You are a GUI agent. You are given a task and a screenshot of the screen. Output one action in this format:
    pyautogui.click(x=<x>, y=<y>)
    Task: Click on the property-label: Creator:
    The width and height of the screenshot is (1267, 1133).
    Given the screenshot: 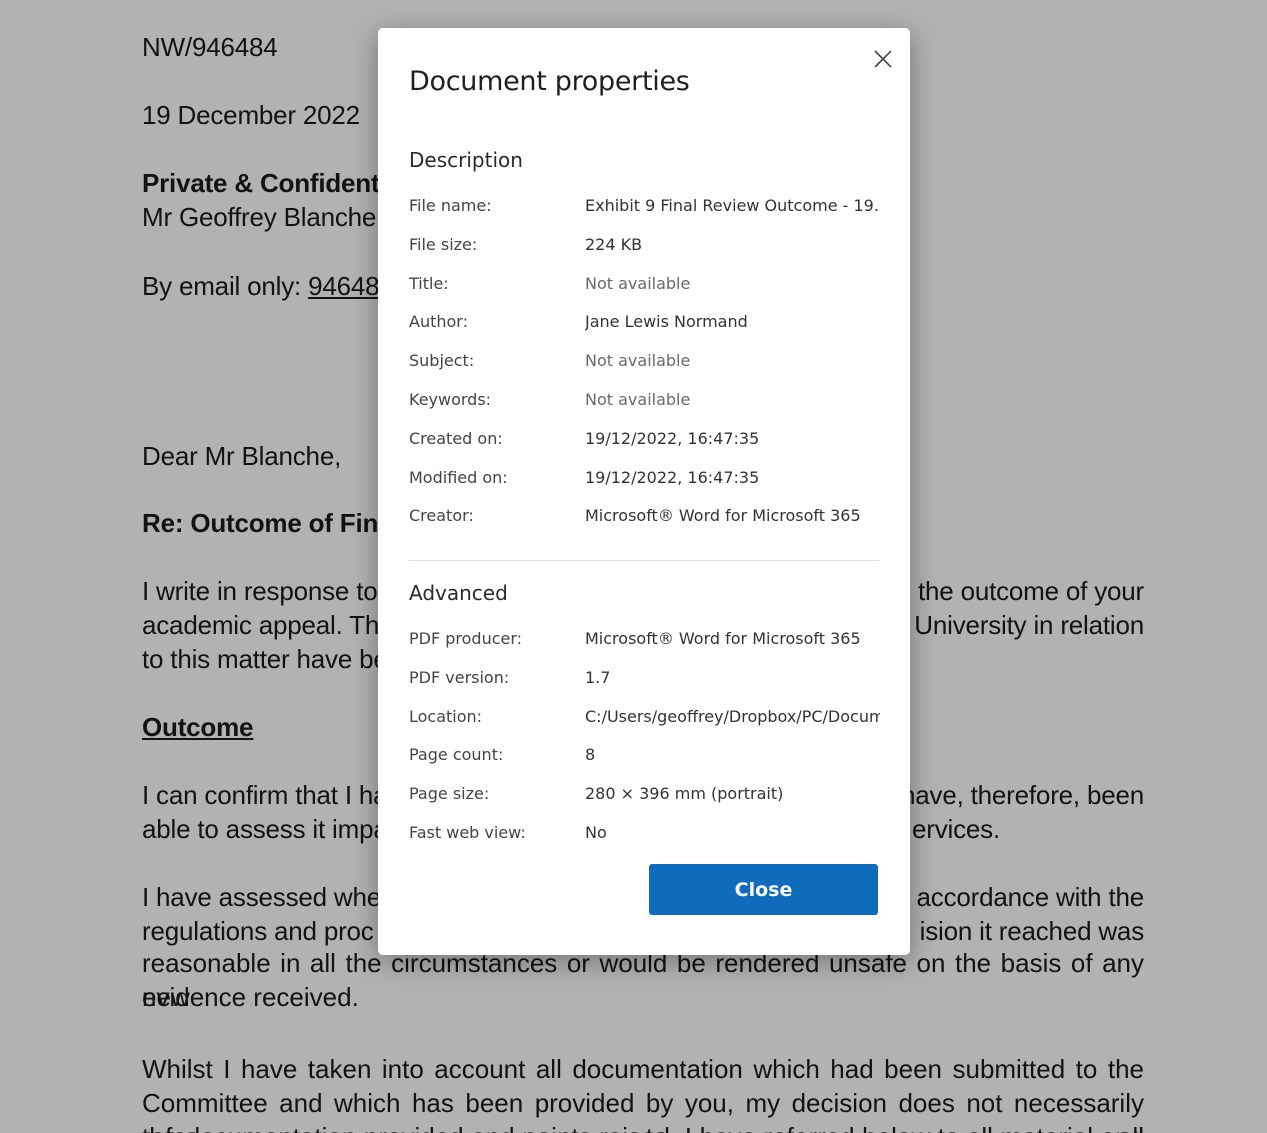 What is the action you would take?
    pyautogui.click(x=441, y=516)
    